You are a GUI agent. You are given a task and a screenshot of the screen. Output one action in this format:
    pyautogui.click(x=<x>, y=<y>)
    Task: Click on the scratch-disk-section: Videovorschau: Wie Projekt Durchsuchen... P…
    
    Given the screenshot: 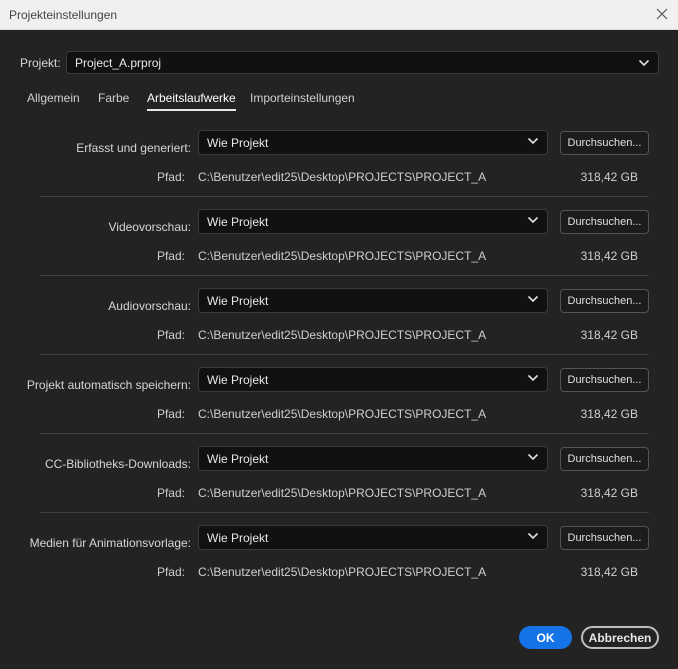 What is the action you would take?
    pyautogui.click(x=344, y=248)
    